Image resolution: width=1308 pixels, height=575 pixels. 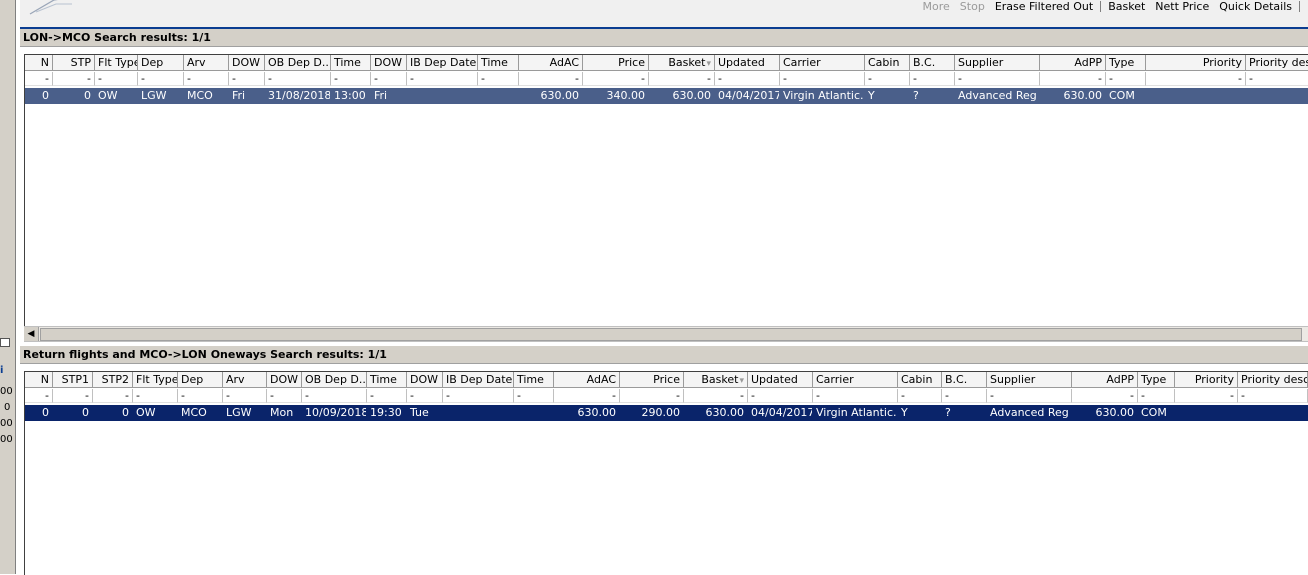 What do you see at coordinates (74, 63) in the screenshot?
I see `column-header: STP` at bounding box center [74, 63].